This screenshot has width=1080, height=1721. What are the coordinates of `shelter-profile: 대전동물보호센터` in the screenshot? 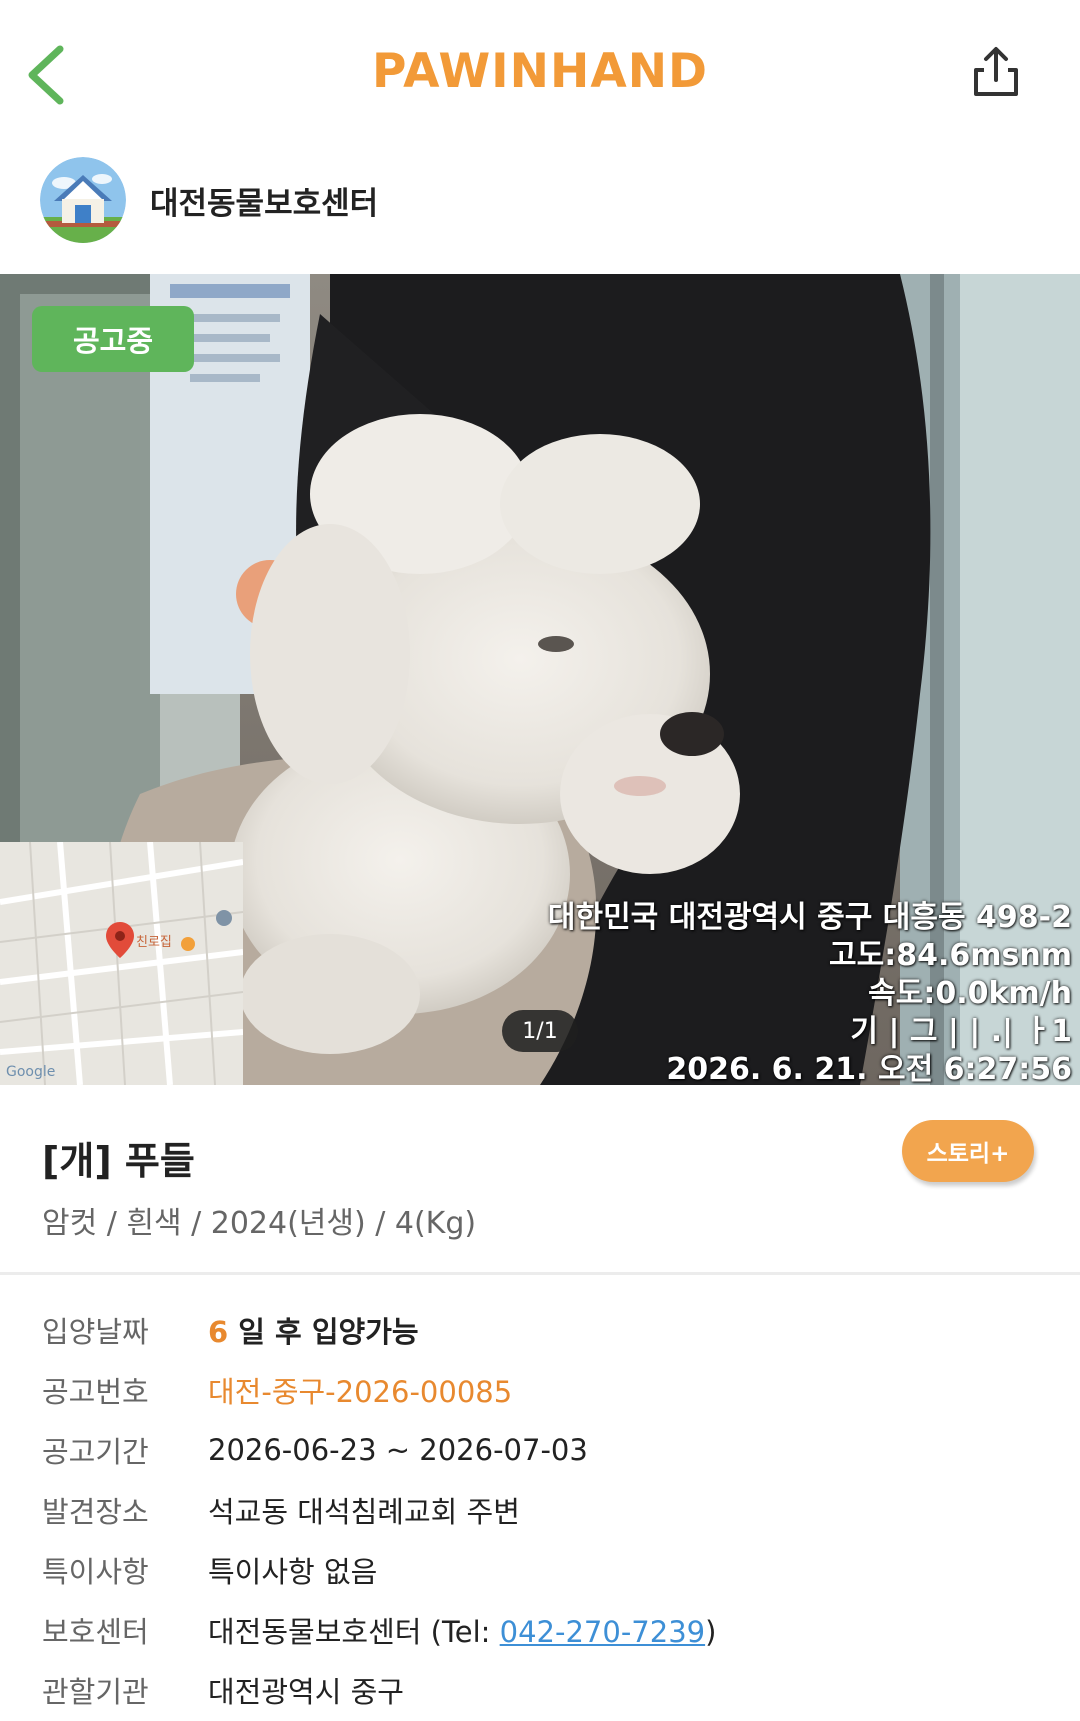 It's located at (209, 200).